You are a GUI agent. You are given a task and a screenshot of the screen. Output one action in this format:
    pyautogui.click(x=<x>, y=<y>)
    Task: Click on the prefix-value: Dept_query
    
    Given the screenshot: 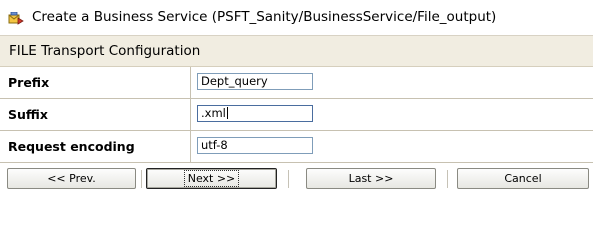 What is the action you would take?
    pyautogui.click(x=234, y=81)
    